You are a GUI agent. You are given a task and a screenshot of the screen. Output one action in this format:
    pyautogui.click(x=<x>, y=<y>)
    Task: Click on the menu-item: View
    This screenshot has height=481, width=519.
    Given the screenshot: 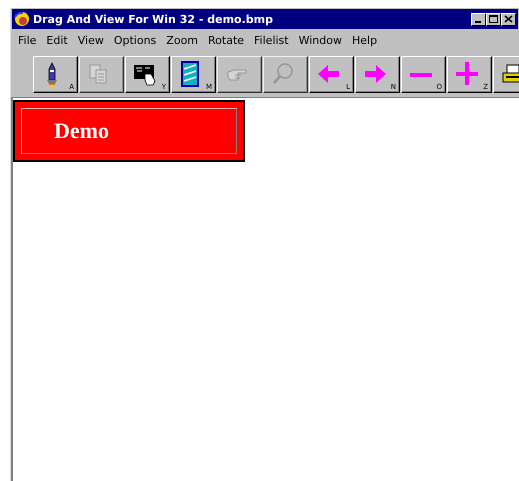 What is the action you would take?
    pyautogui.click(x=90, y=40)
    